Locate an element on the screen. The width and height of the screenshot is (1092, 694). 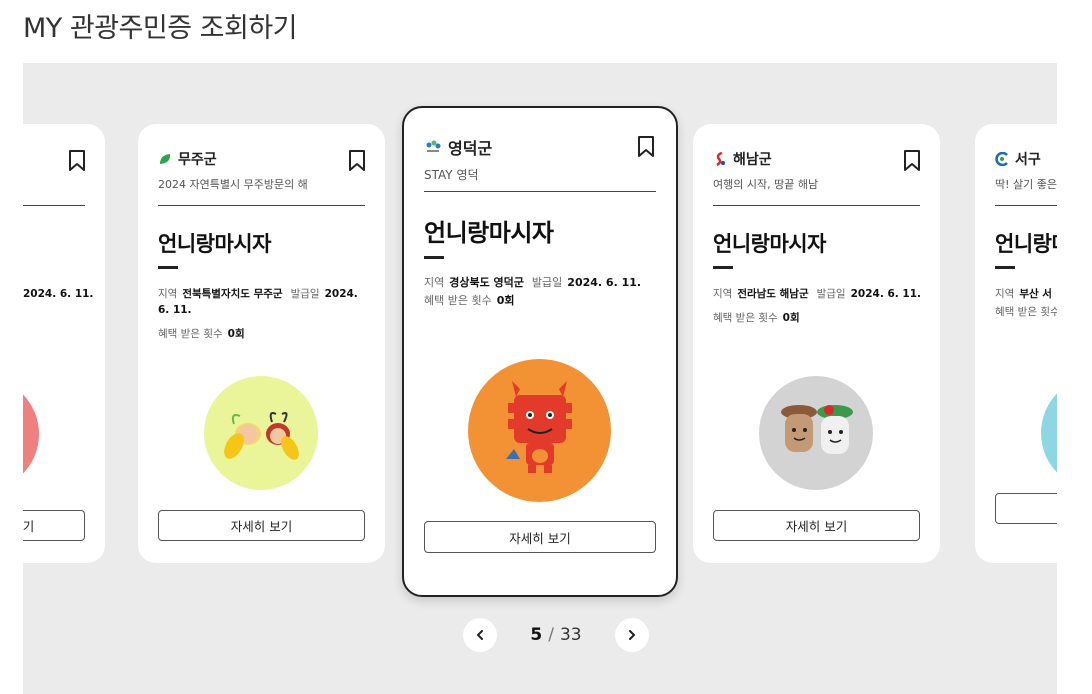
region-name: 해남군 is located at coordinates (752, 160).